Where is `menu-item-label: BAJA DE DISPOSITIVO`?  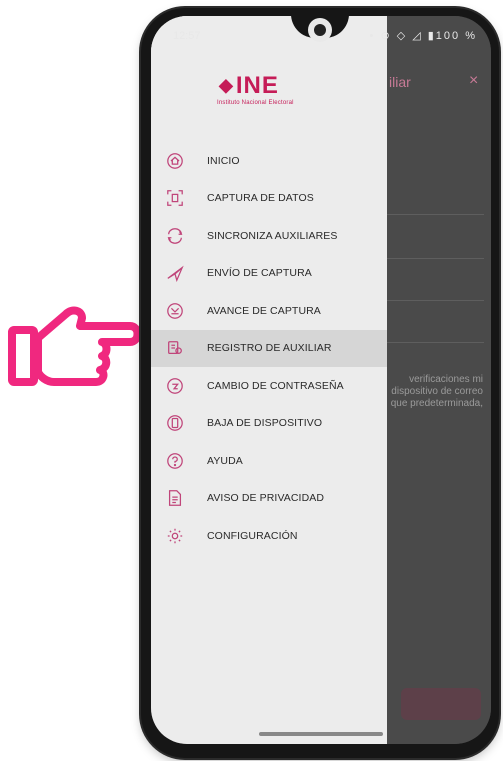 menu-item-label: BAJA DE DISPOSITIVO is located at coordinates (265, 423).